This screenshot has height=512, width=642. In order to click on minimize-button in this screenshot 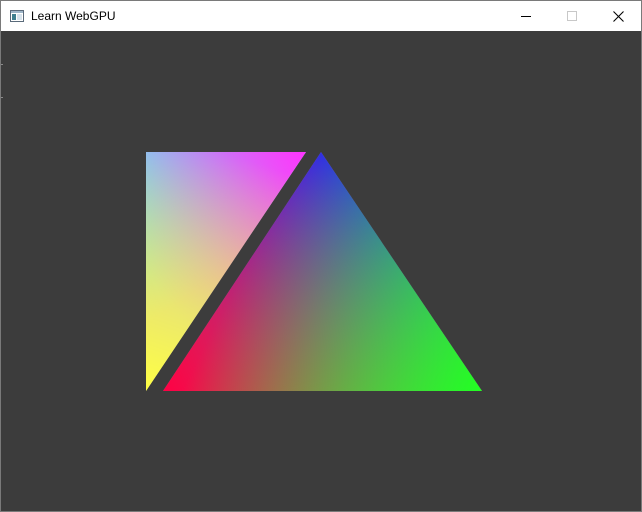, I will do `click(526, 16)`.